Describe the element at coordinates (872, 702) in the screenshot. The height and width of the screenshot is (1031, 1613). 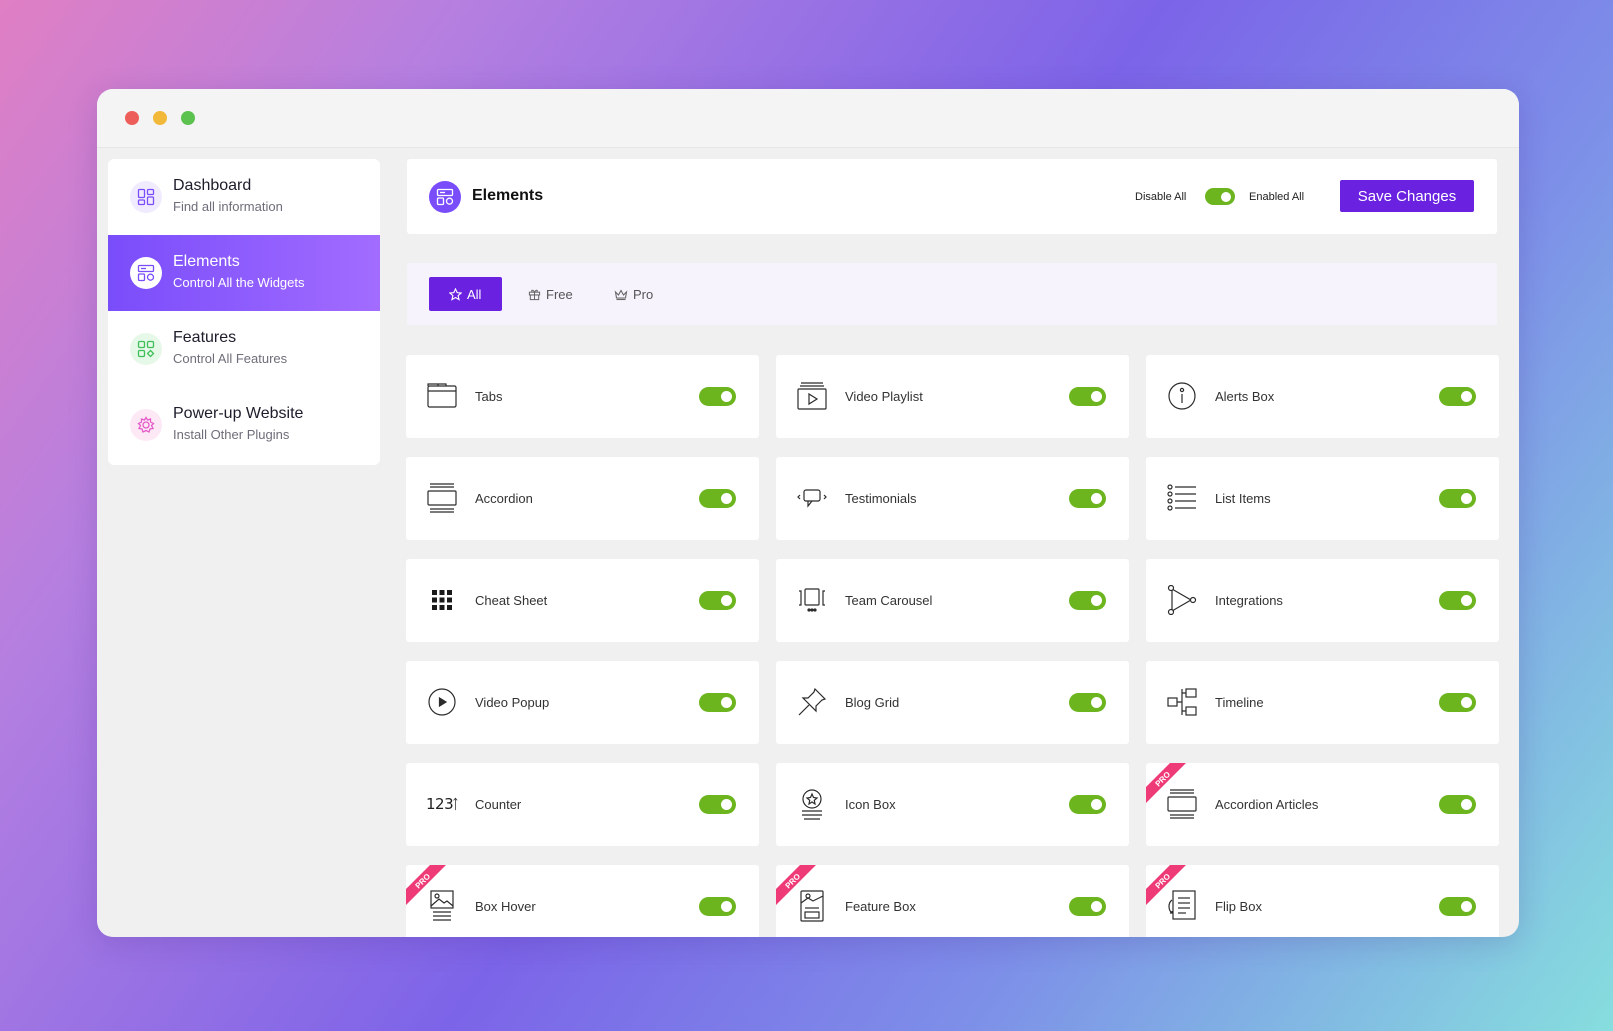
I see `widget-label: Blog Grid` at that location.